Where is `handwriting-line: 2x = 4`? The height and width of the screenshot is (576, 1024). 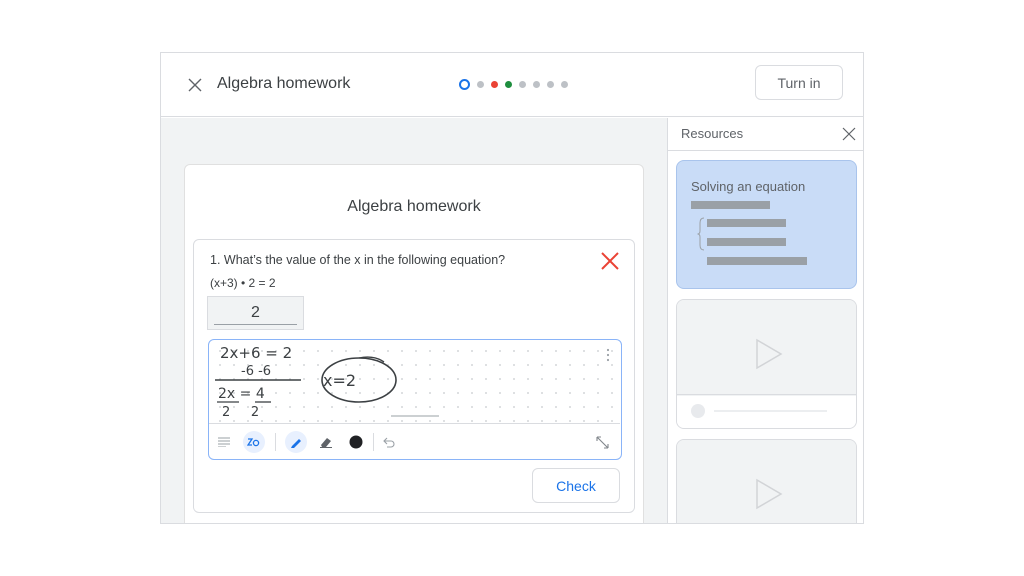 handwriting-line: 2x = 4 is located at coordinates (241, 394).